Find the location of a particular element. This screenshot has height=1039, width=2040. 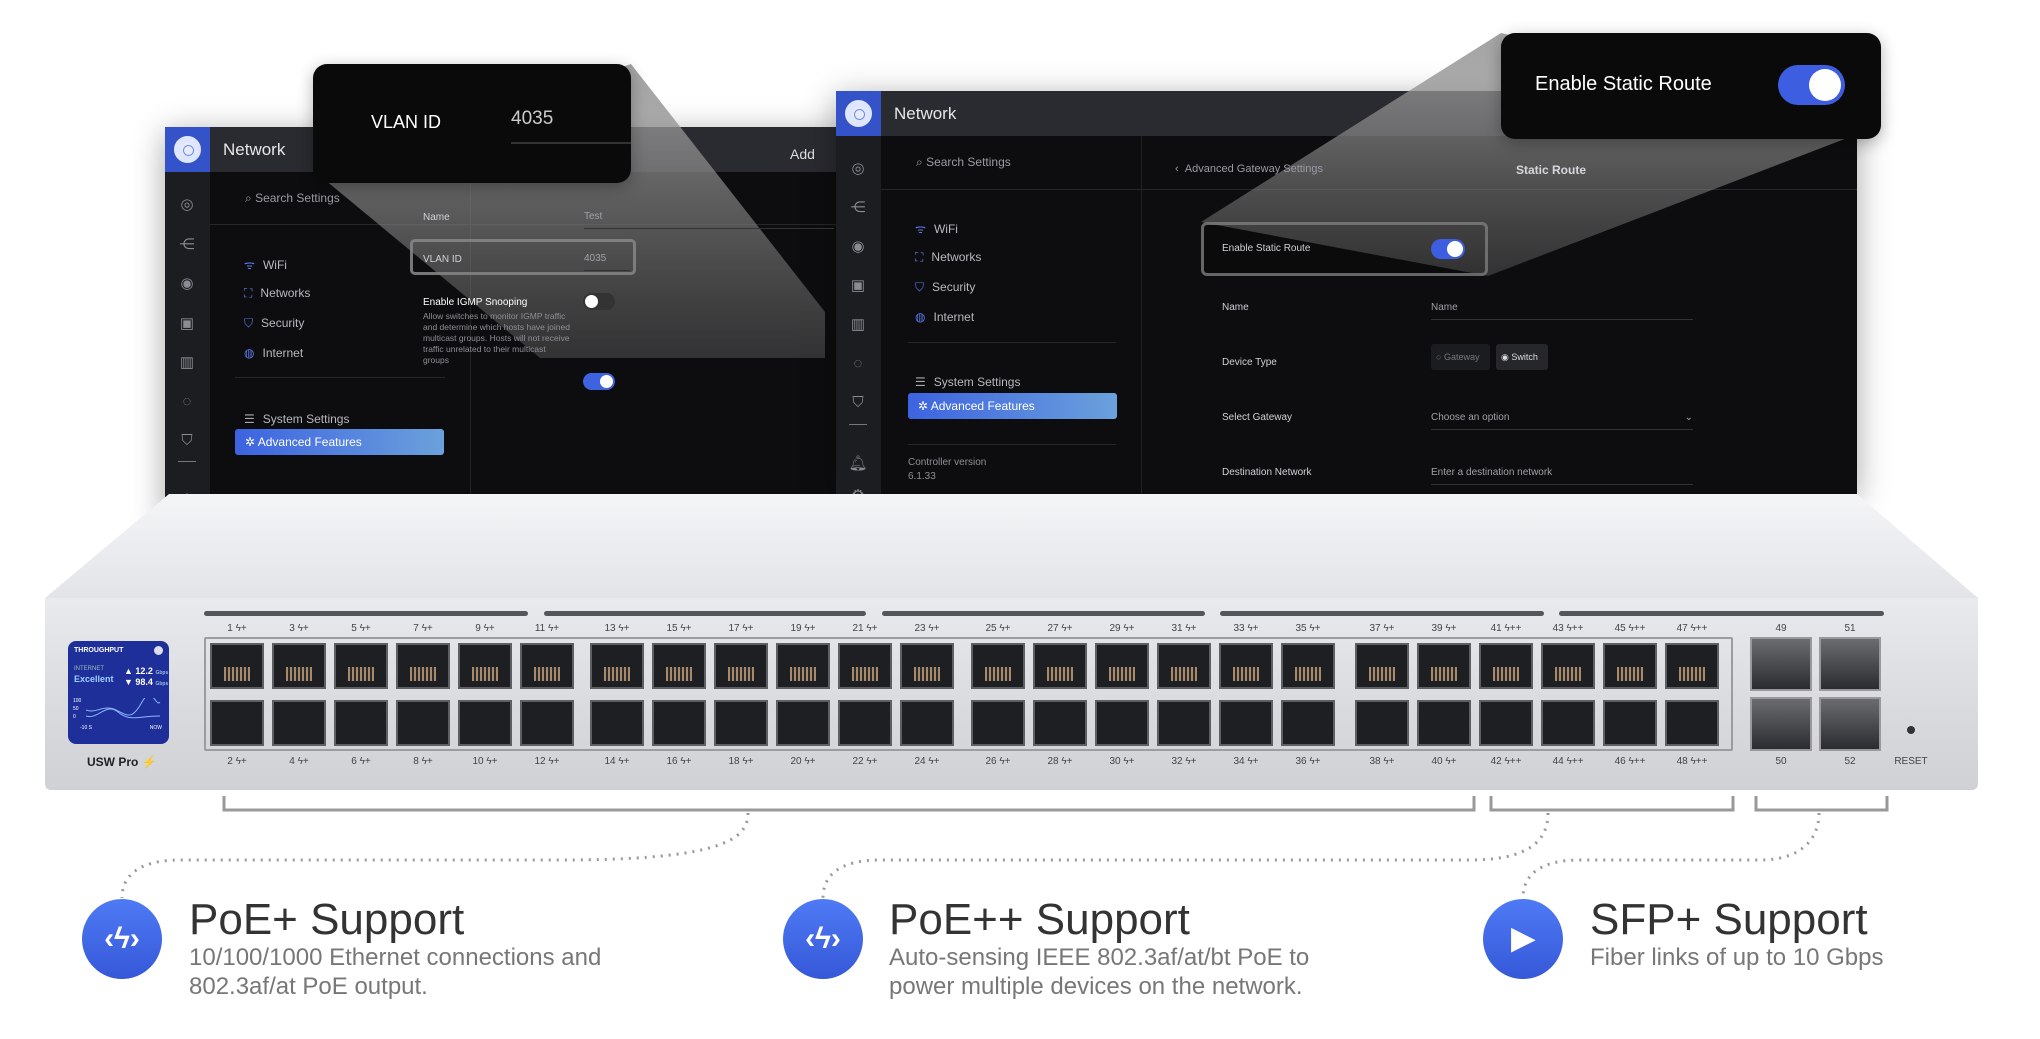

unit: Gbps is located at coordinates (162, 673).